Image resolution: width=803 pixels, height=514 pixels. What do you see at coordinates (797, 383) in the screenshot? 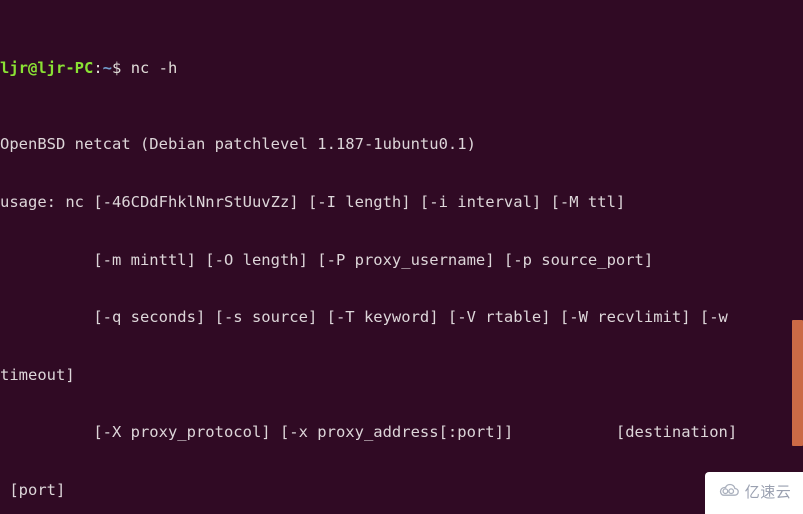
I see `scrollbar-thumb` at bounding box center [797, 383].